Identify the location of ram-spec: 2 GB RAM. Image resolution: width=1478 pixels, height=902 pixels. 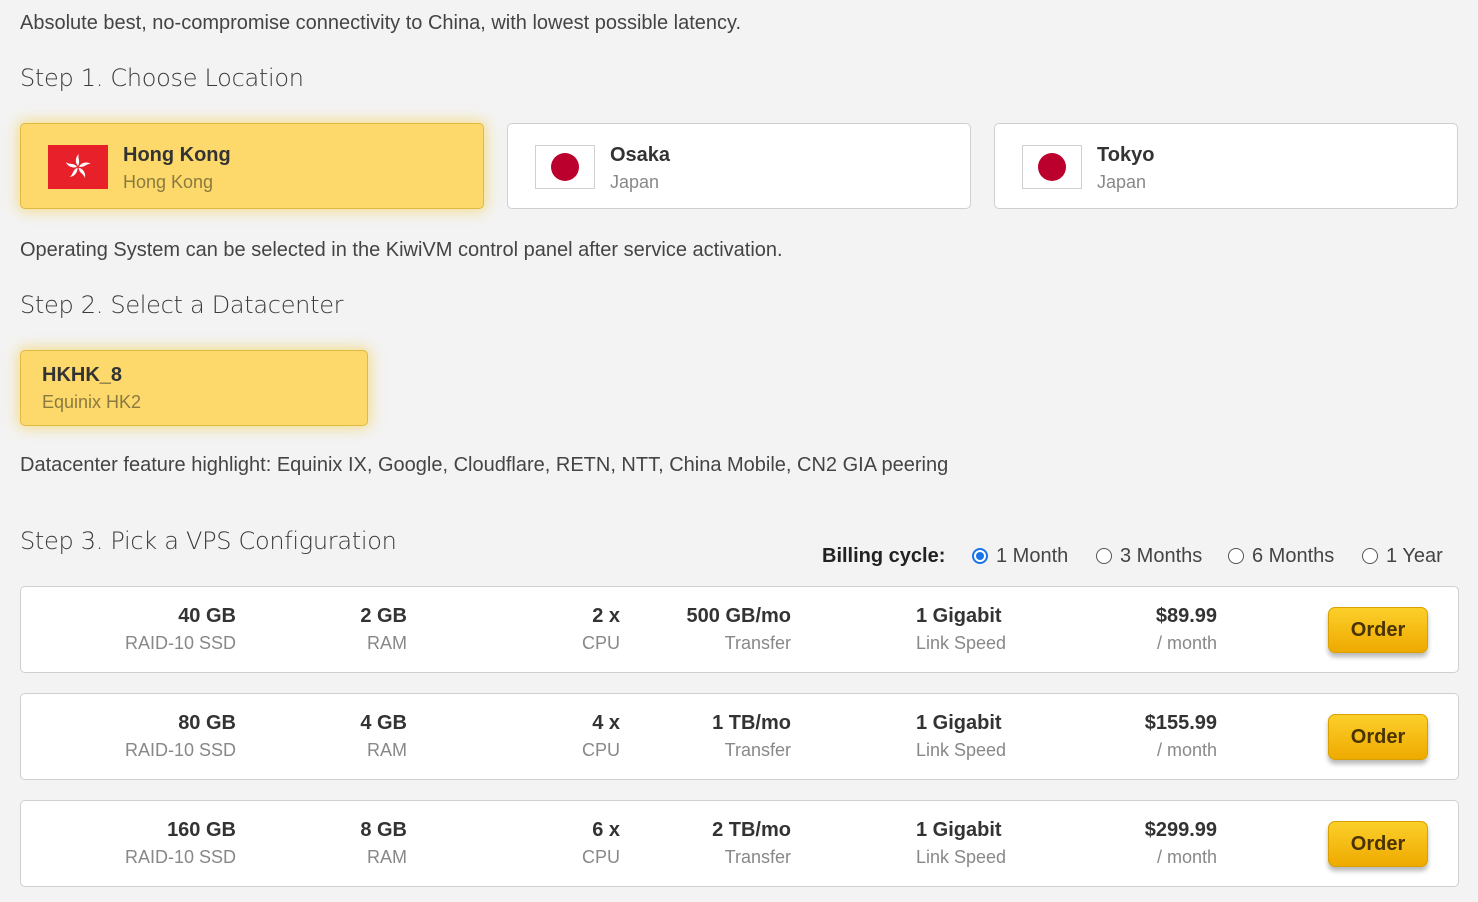
(383, 629).